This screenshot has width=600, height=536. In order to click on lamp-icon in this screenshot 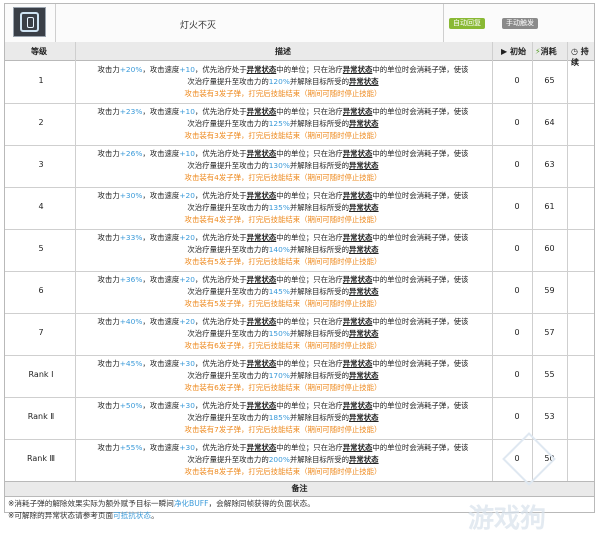, I will do `click(29, 22)`.